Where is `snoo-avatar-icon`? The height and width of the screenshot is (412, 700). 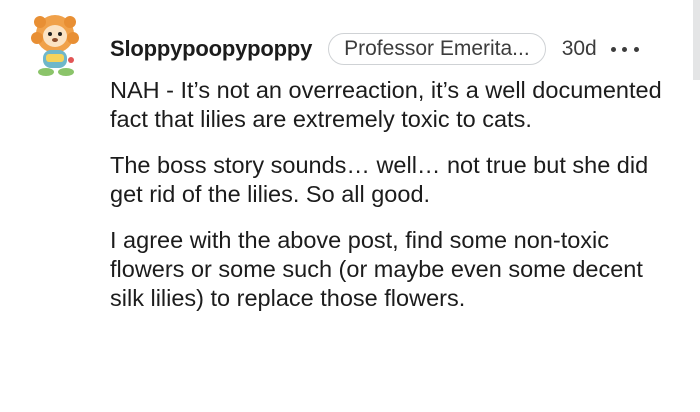
snoo-avatar-icon is located at coordinates (55, 45).